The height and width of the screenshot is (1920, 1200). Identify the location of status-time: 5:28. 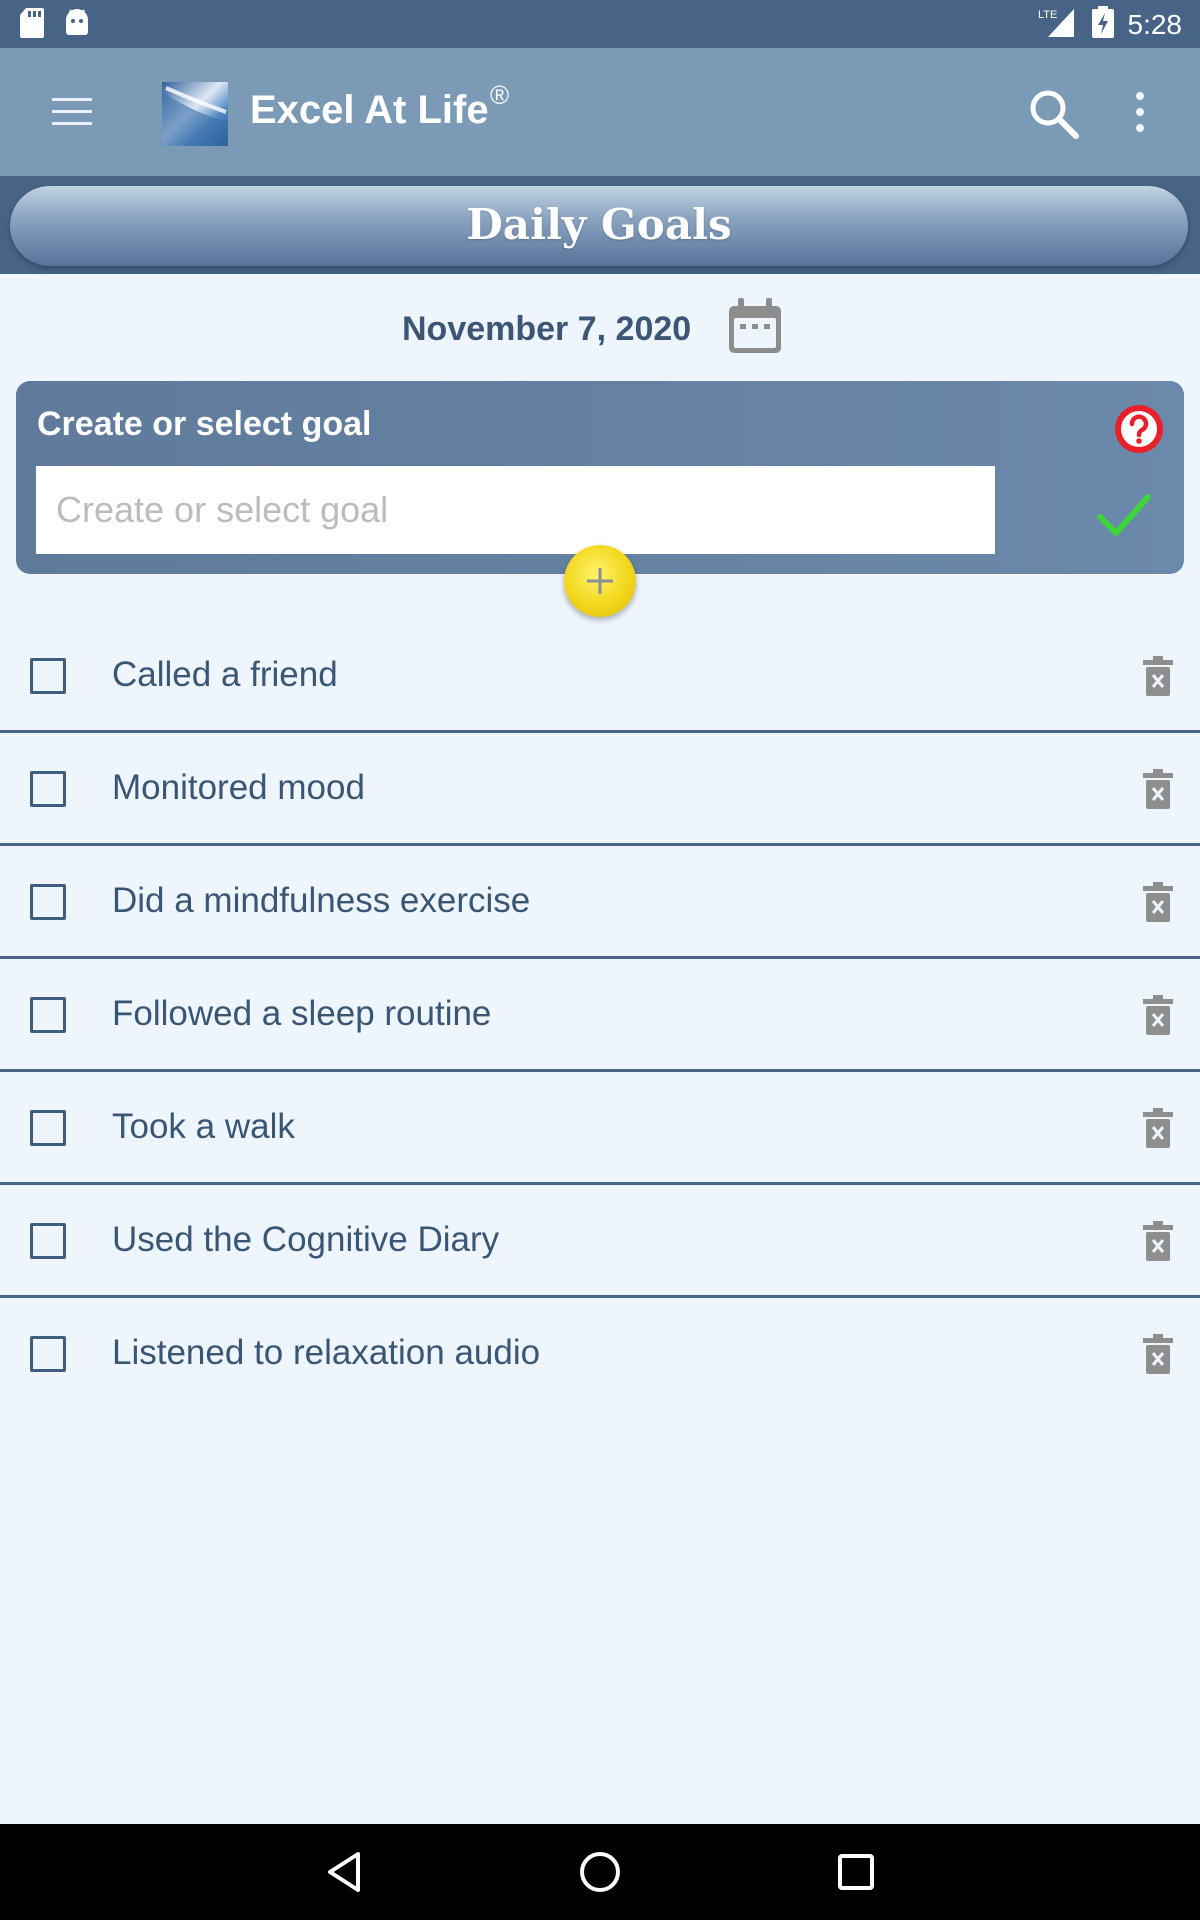
(1155, 24).